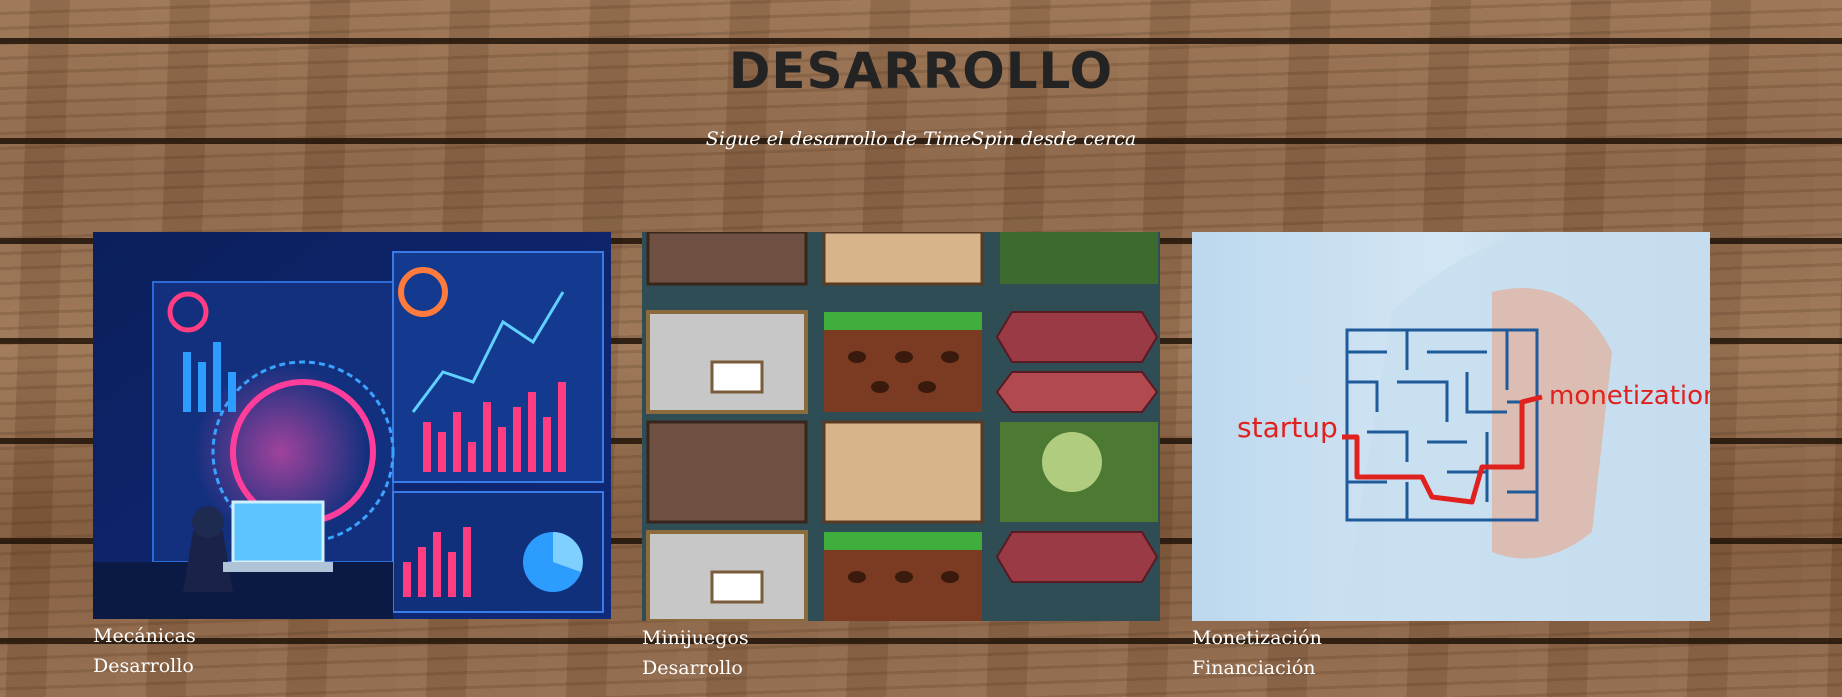 This screenshot has height=697, width=1842. Describe the element at coordinates (1451, 668) in the screenshot. I see `post-category: Financiación` at that location.